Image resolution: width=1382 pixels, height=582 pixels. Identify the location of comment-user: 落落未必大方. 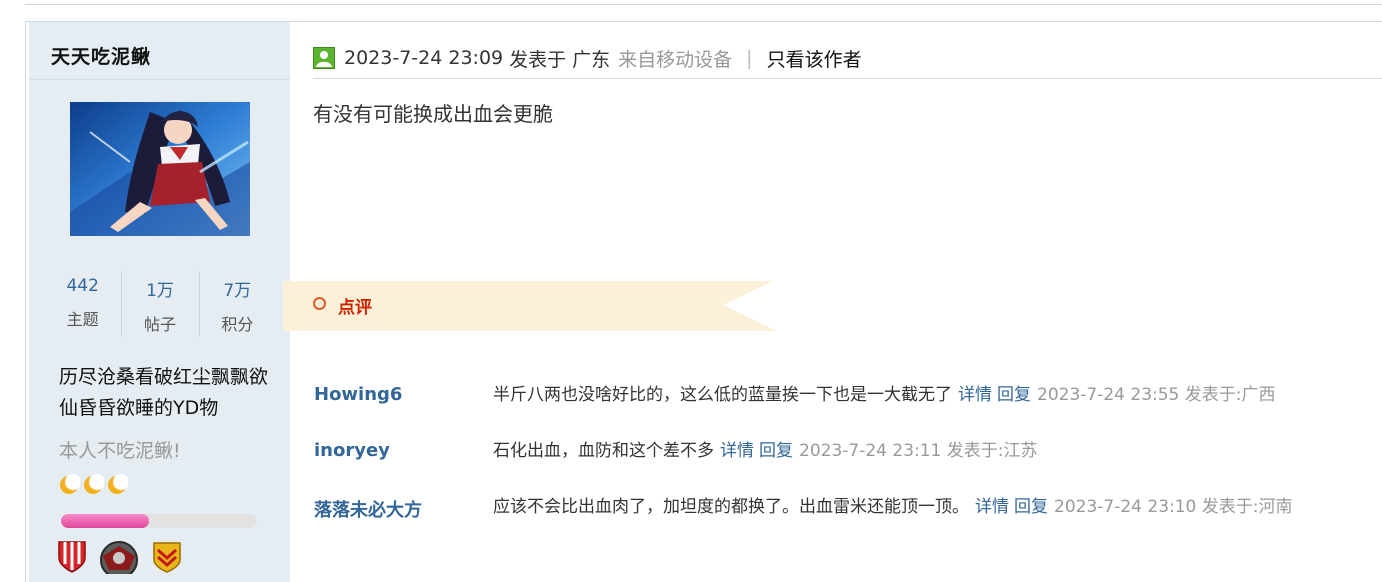
(368, 509).